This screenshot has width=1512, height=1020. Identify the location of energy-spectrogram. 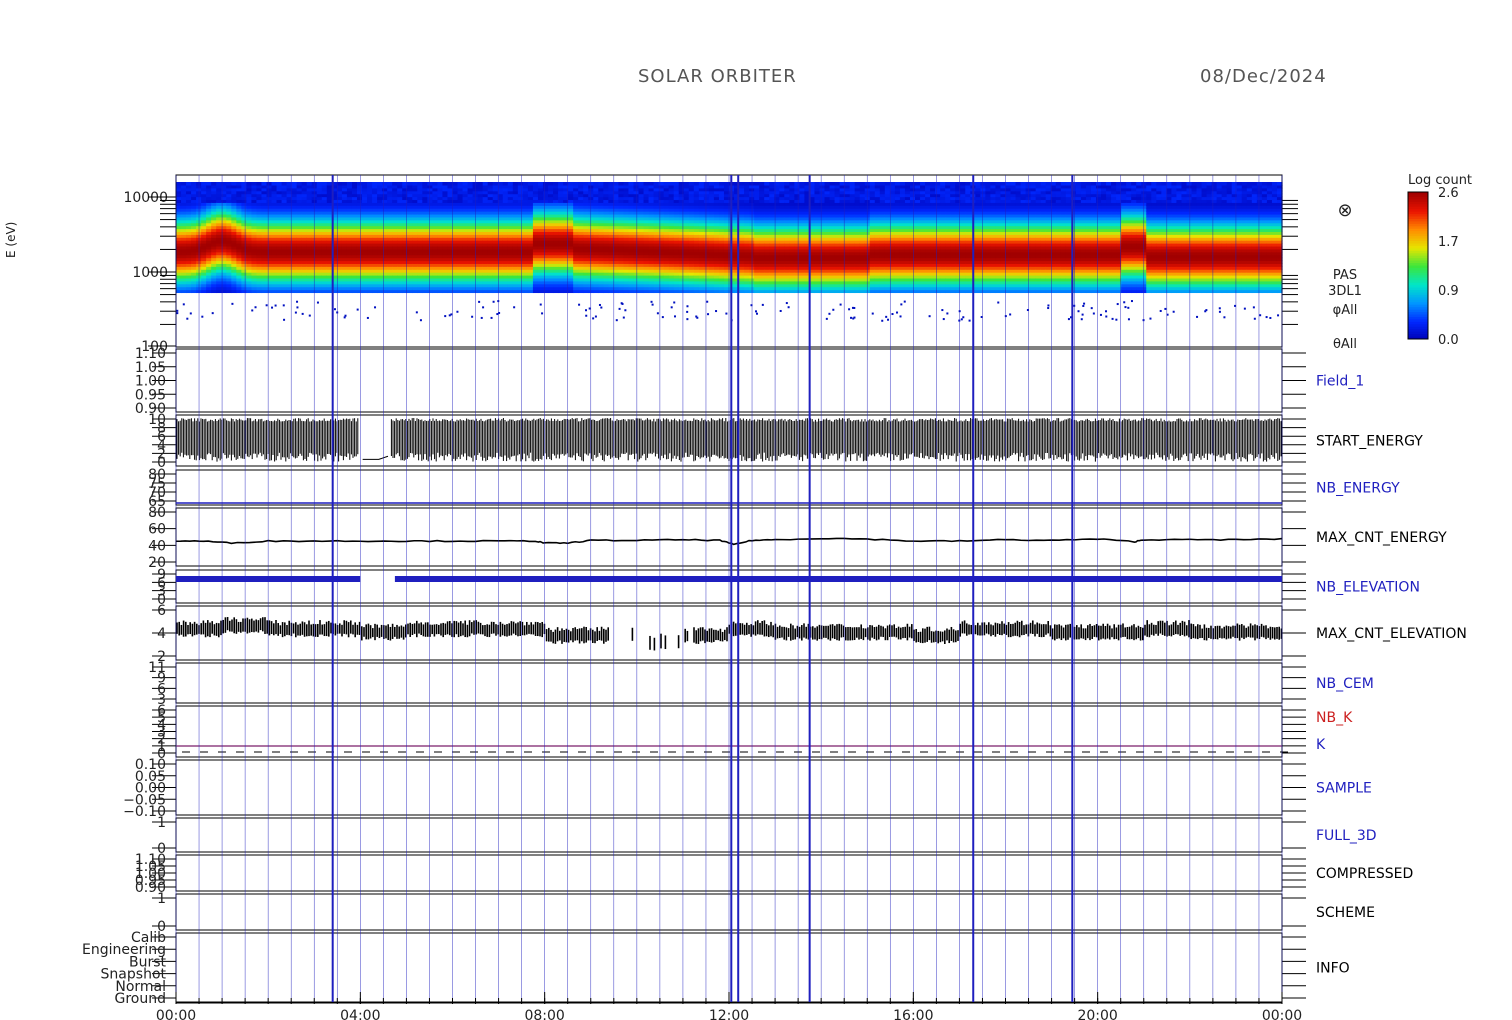
(729, 252).